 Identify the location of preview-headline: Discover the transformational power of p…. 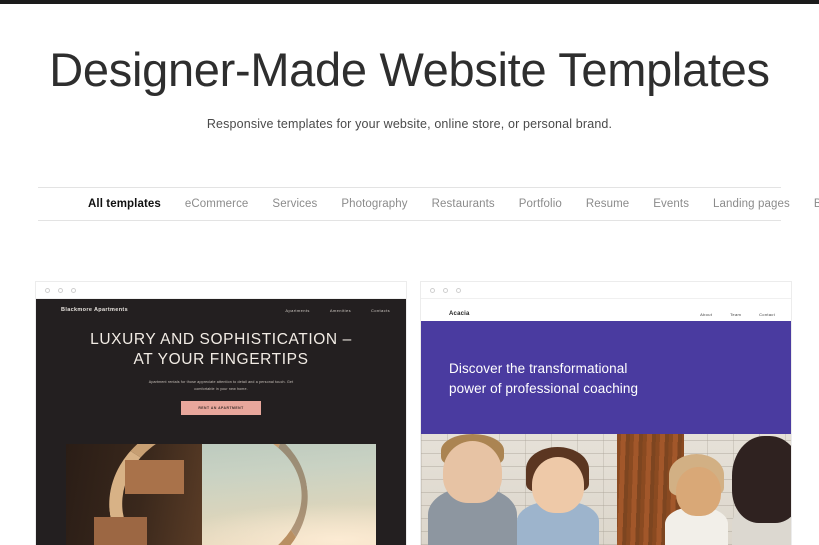
(620, 378).